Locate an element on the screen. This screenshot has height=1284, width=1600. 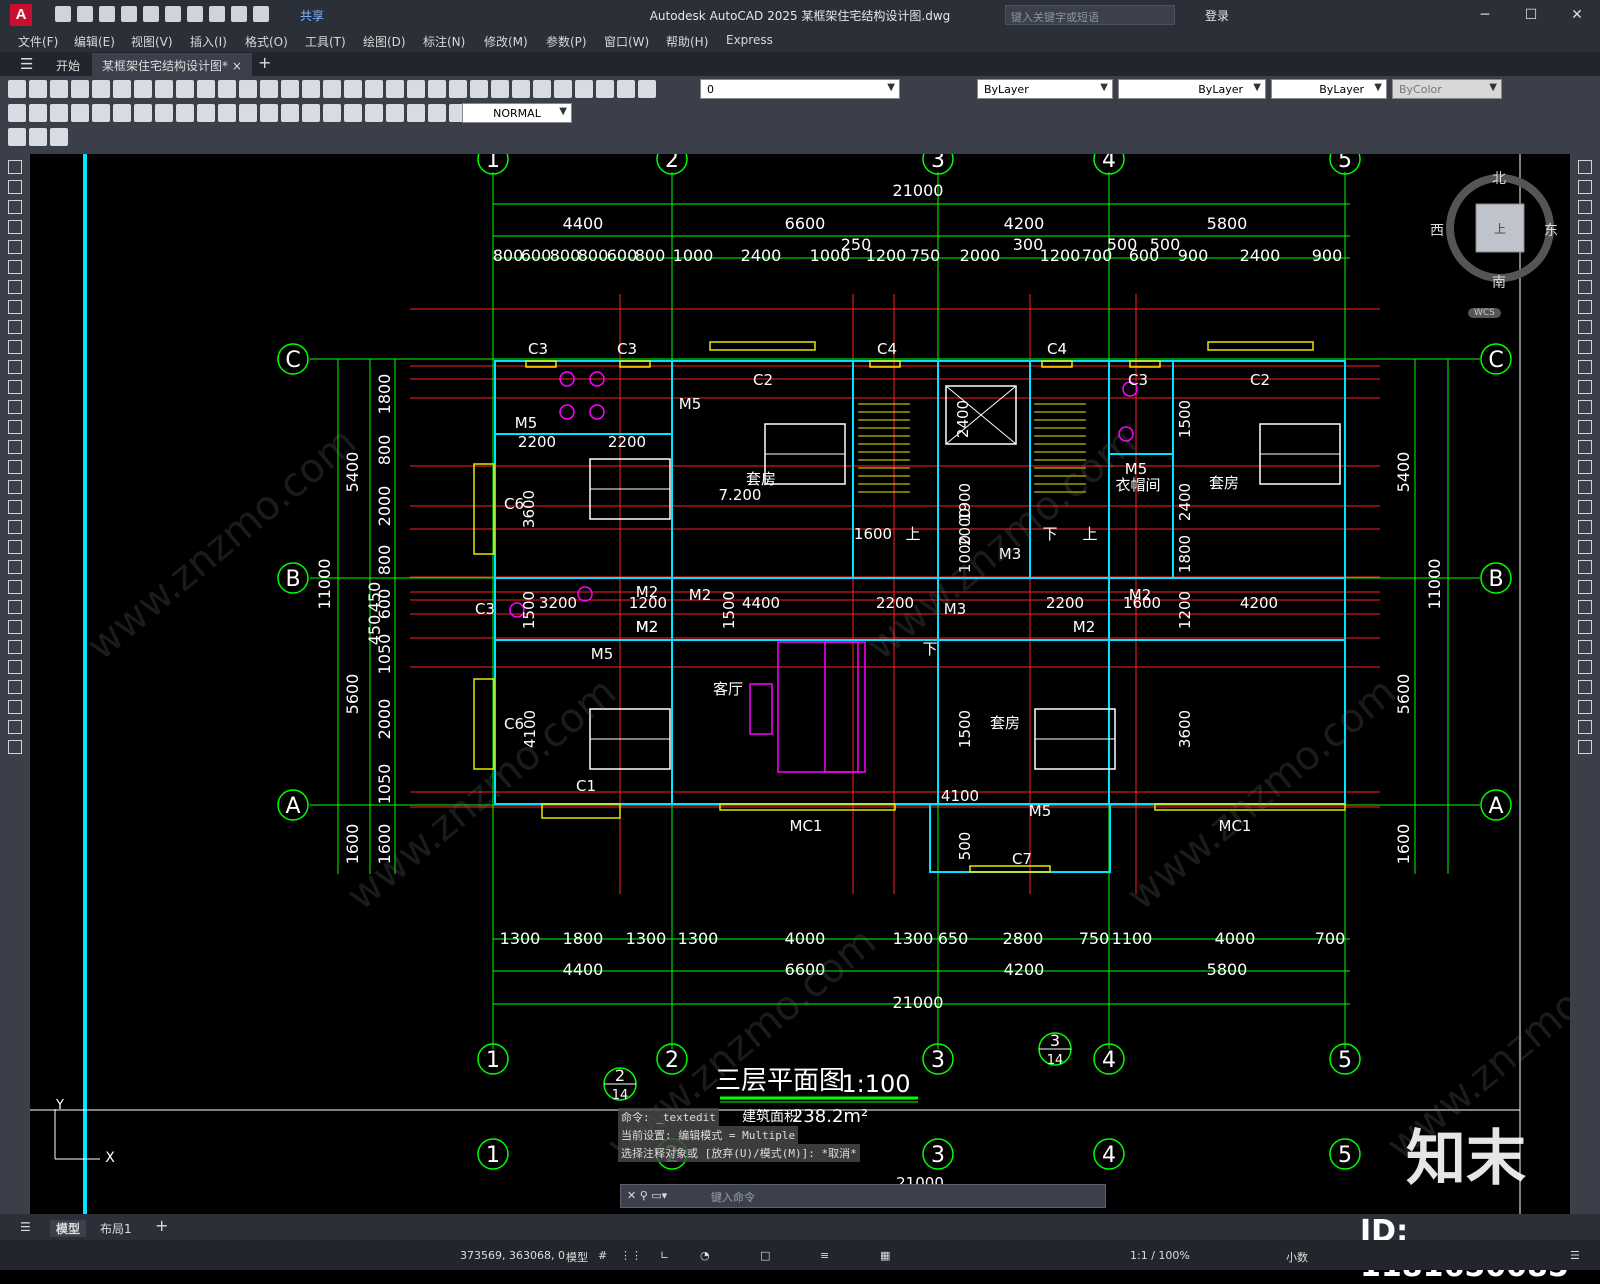
login-button: 登录 is located at coordinates (1217, 15).